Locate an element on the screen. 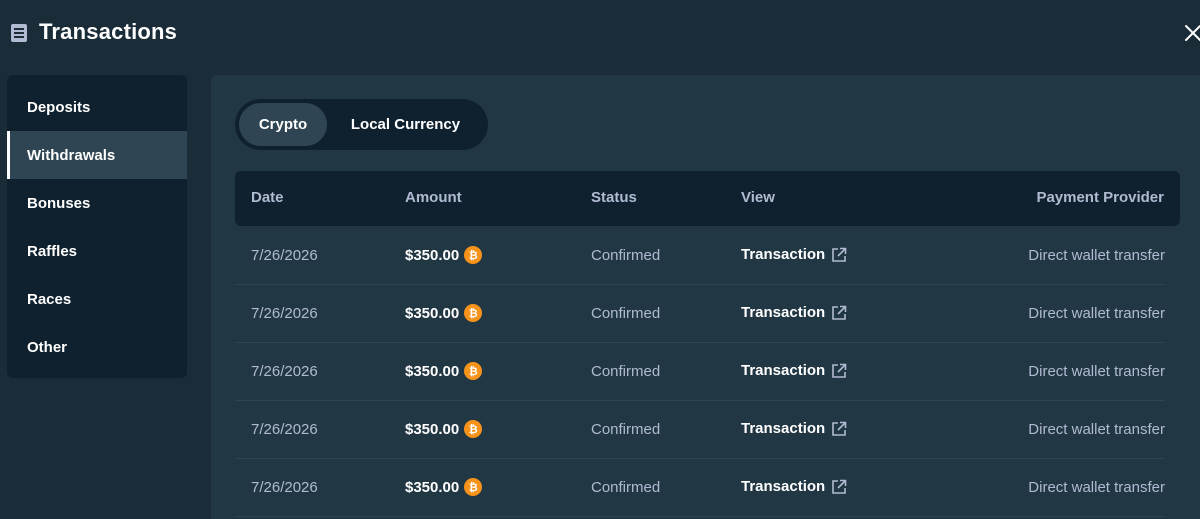 The height and width of the screenshot is (519, 1200). tab-crypto: Crypto is located at coordinates (283, 124).